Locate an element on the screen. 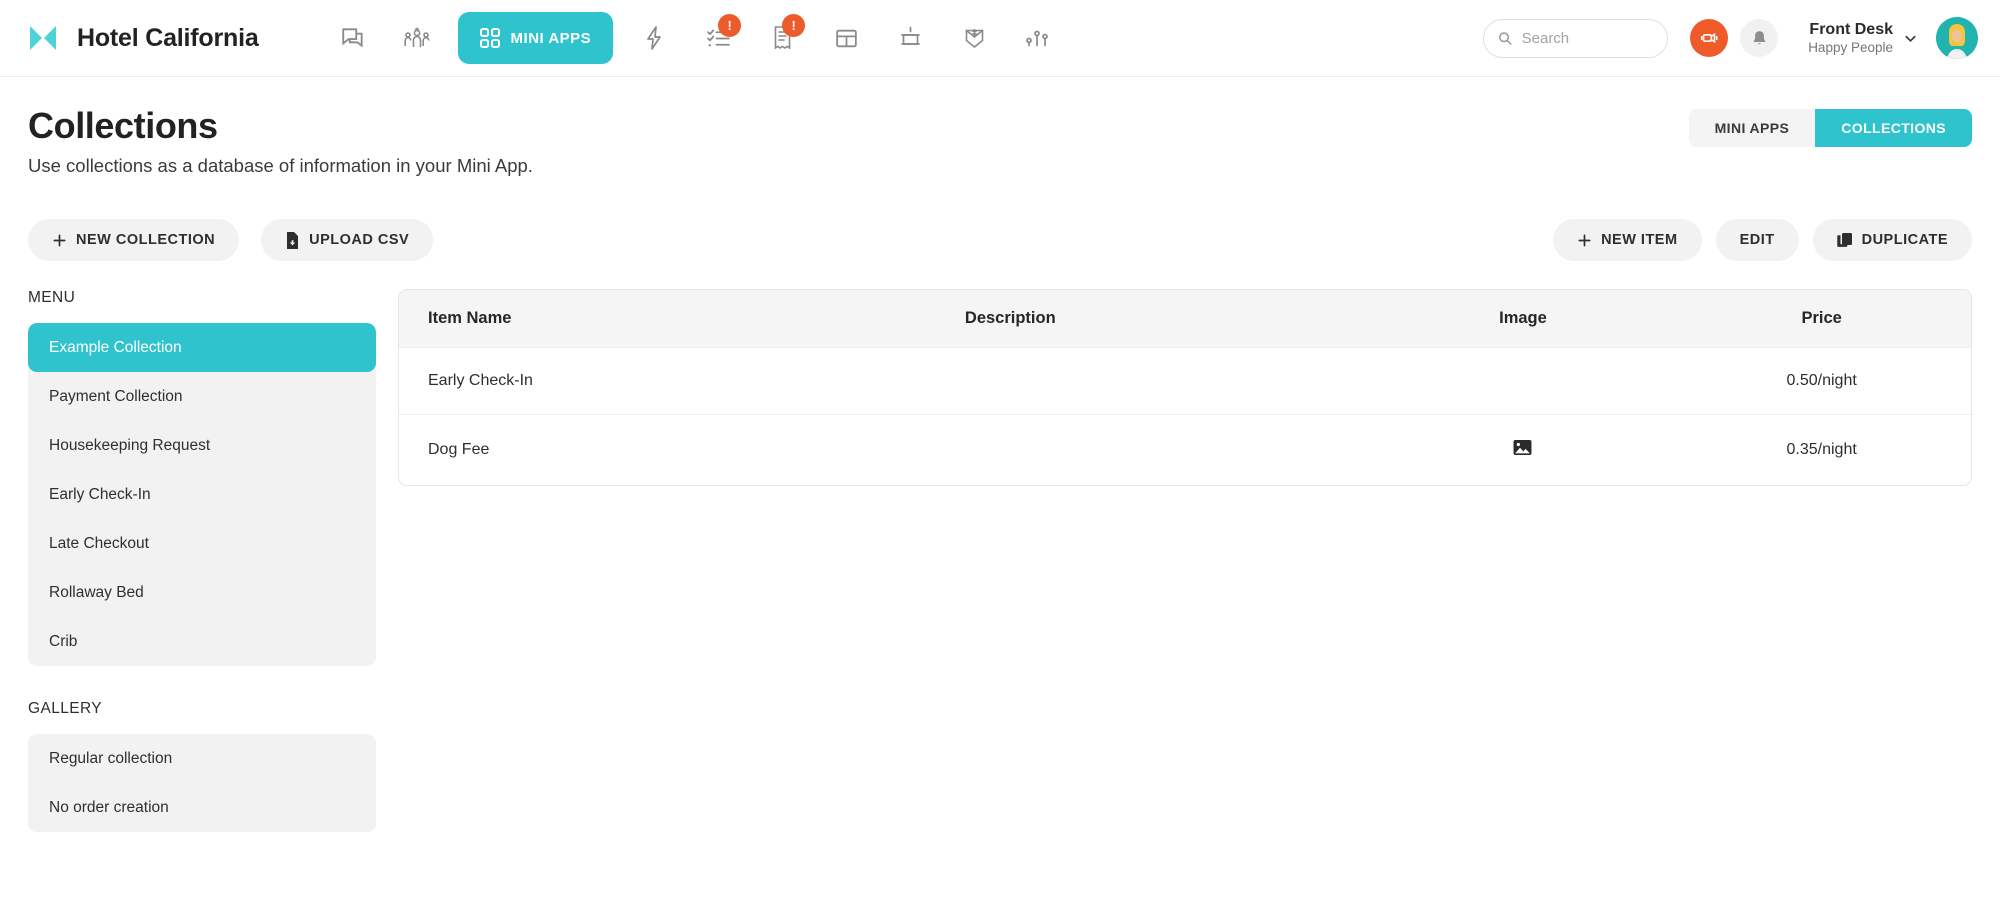  table-icon-button is located at coordinates (846, 38).